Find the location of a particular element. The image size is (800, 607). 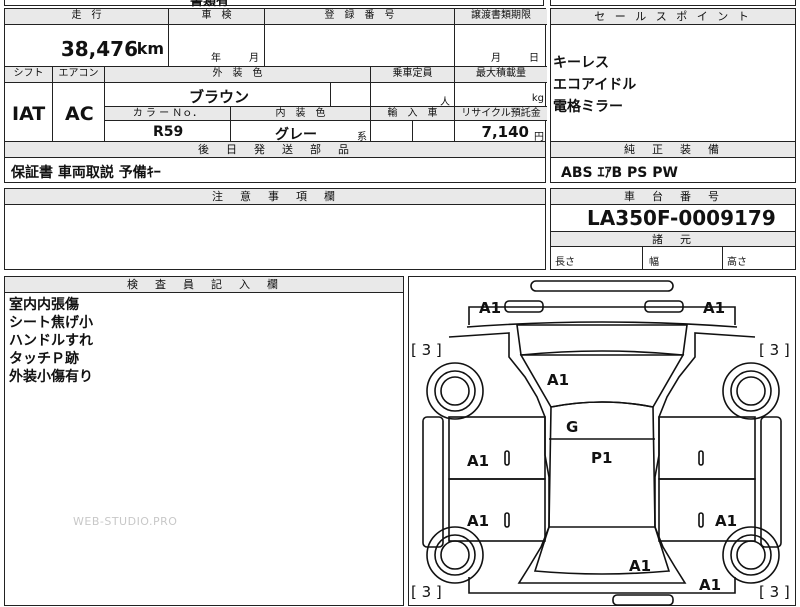

inspector-header: 検 査 員 記 入 欄 is located at coordinates (204, 285).